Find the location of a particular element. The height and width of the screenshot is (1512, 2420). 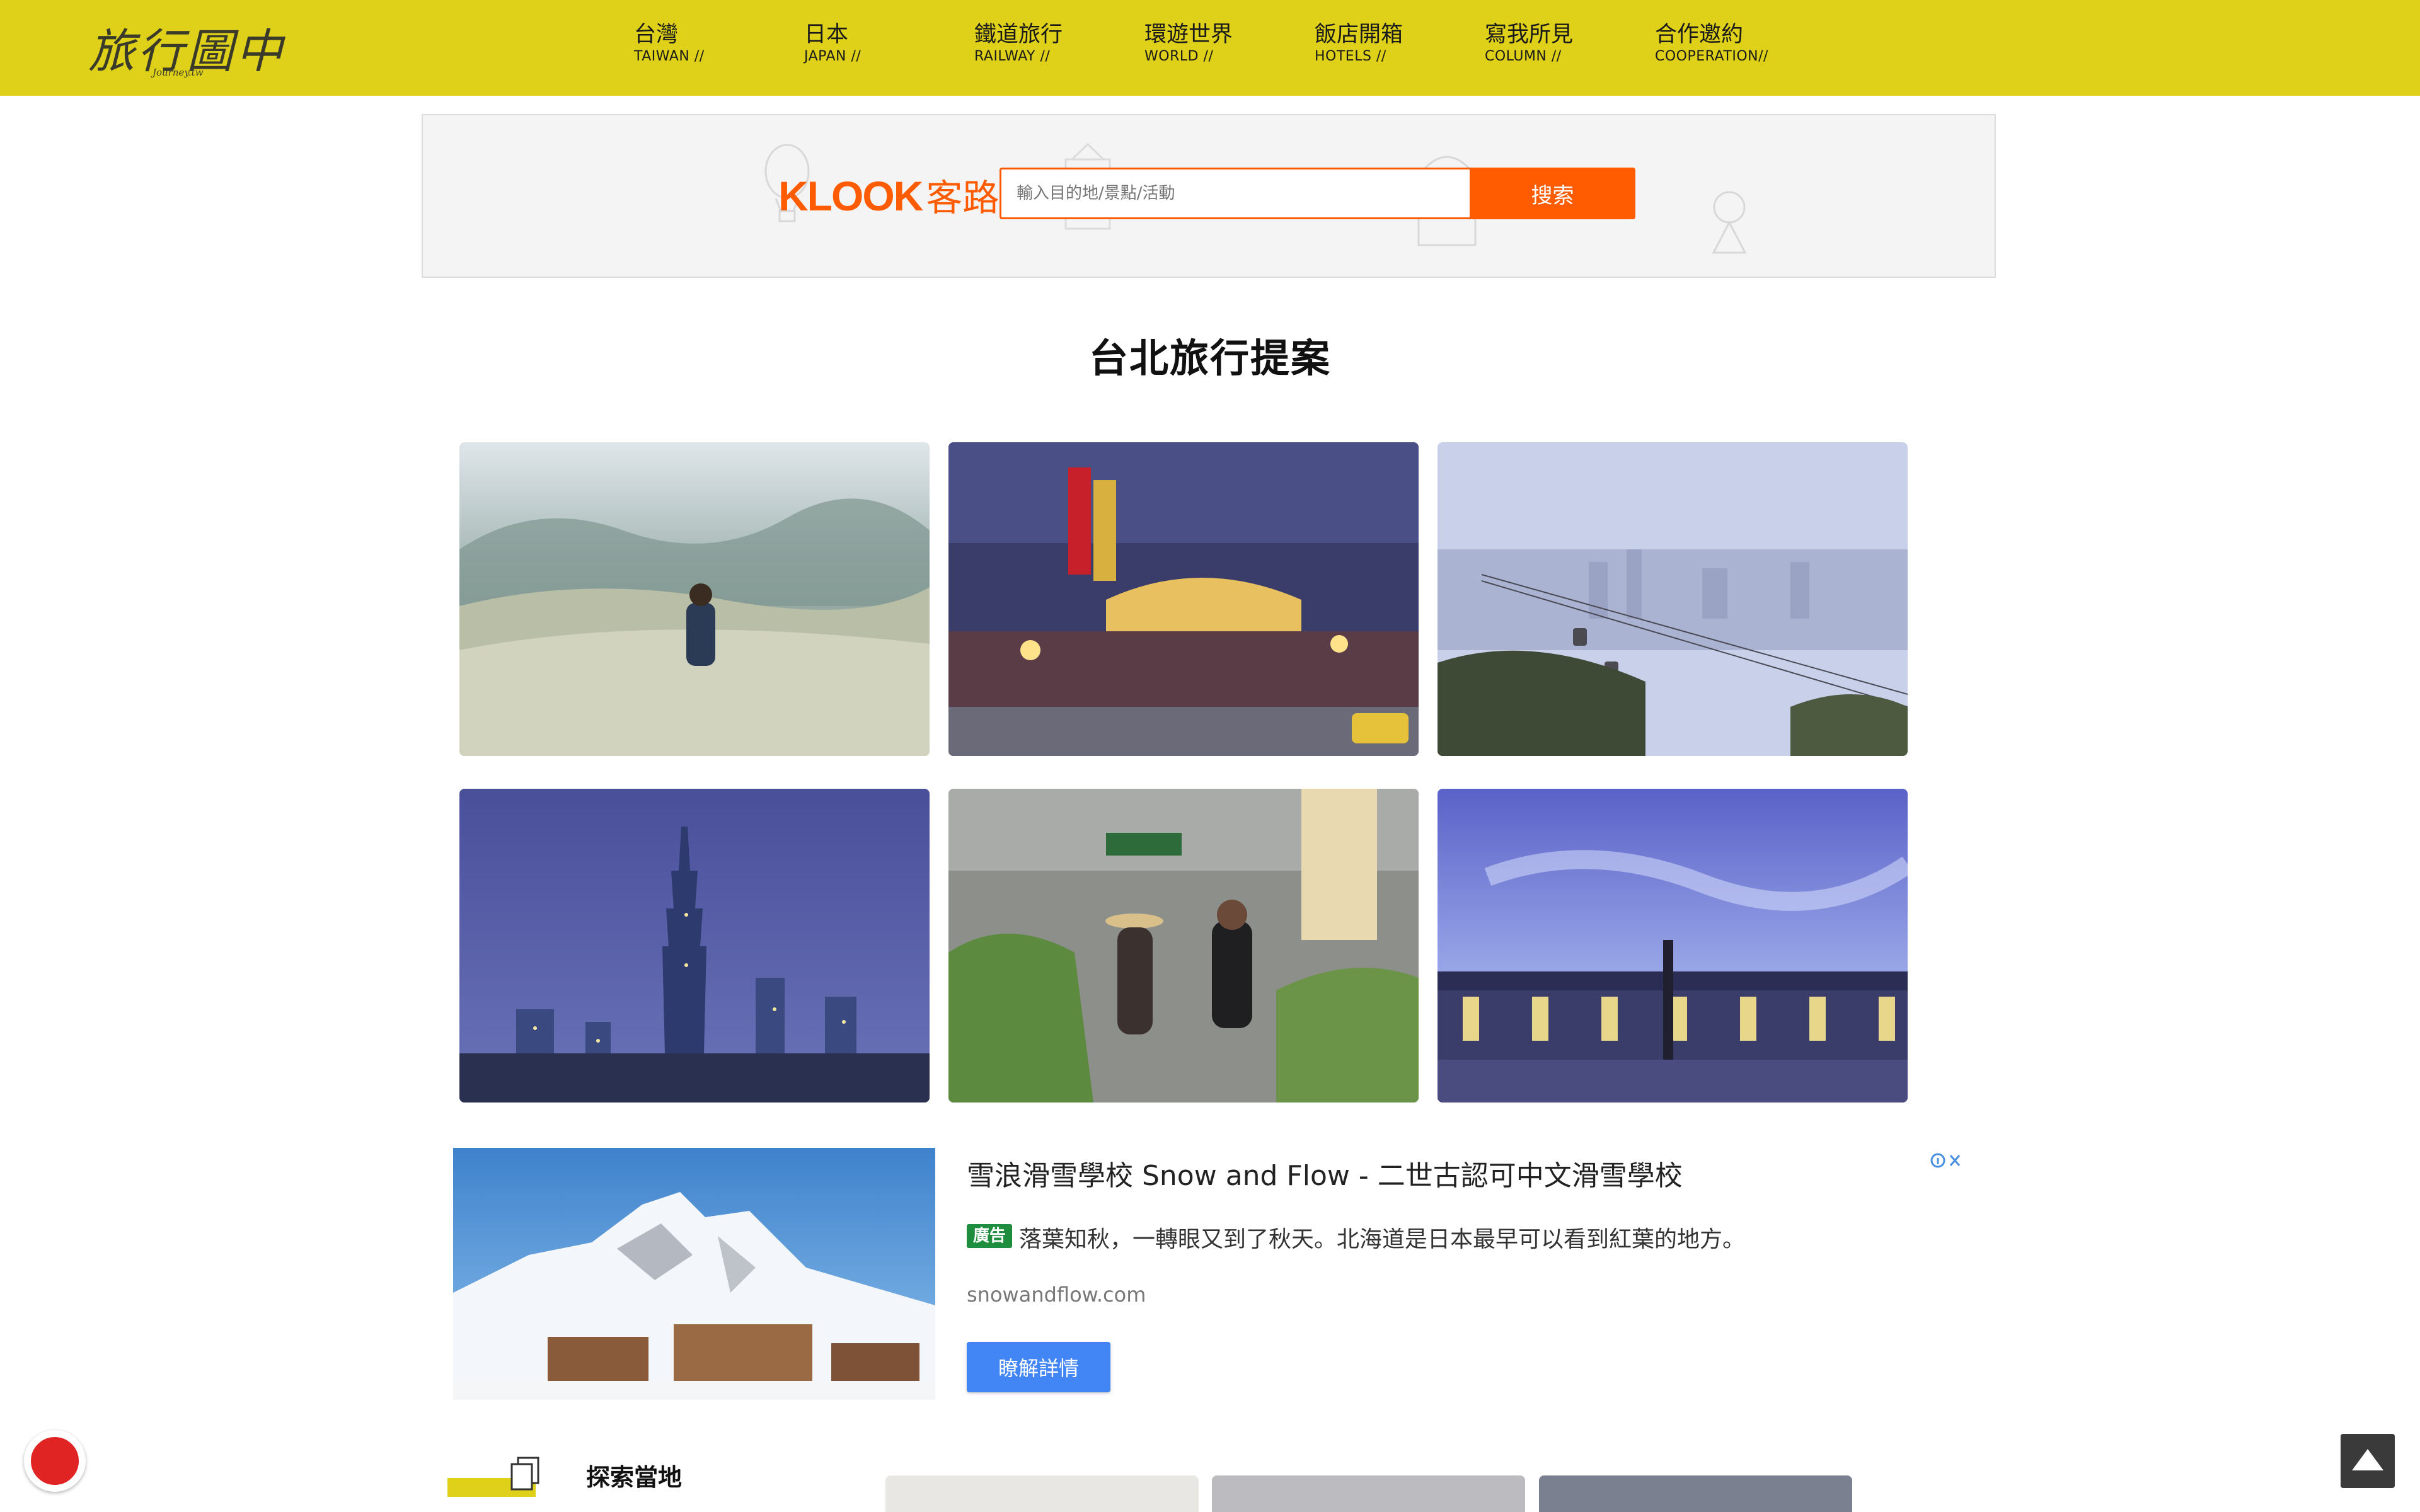

back-to-top-button is located at coordinates (2368, 1461).